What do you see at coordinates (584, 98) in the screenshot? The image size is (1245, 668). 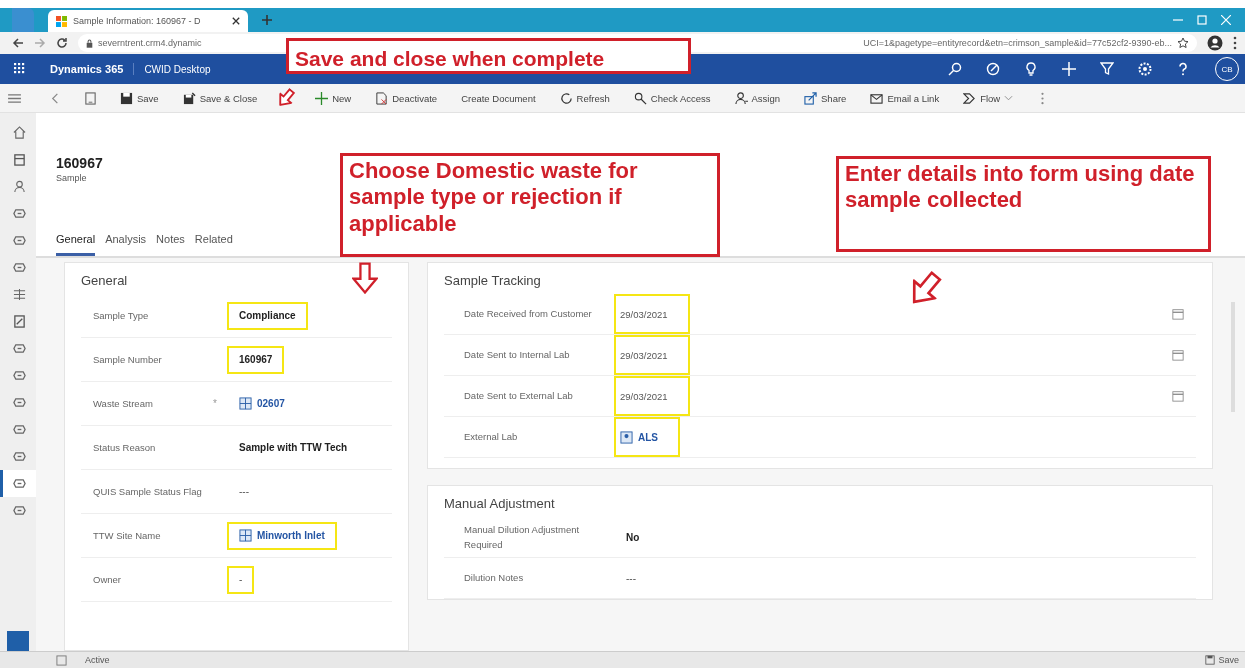 I see `command-button: Refresh` at bounding box center [584, 98].